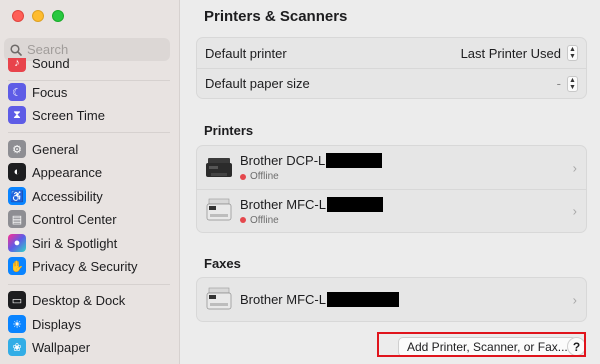 This screenshot has width=600, height=364. Describe the element at coordinates (222, 263) in the screenshot. I see `faxes-section-title: Faxes` at that location.